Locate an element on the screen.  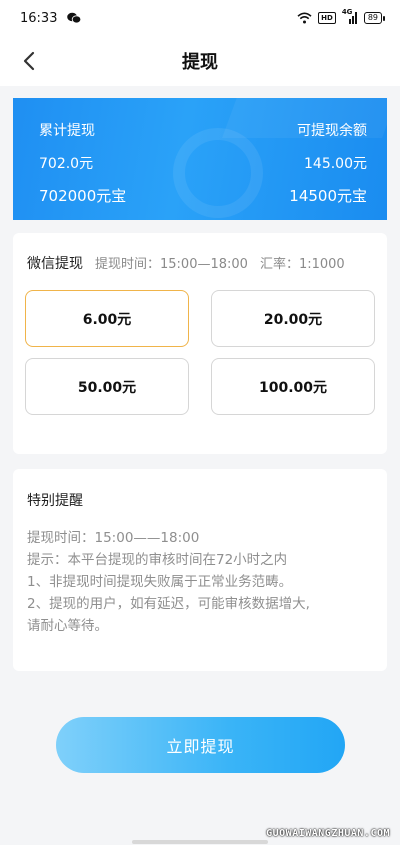
withdraw-header: 微信提现 提现时间：15:00—18:00 汇率：1:1000 is located at coordinates (186, 263).